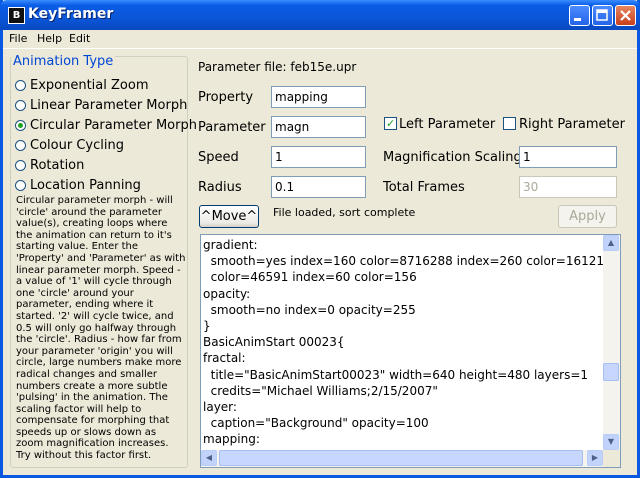  Describe the element at coordinates (611, 372) in the screenshot. I see `vertical-scroll-thumb` at that location.